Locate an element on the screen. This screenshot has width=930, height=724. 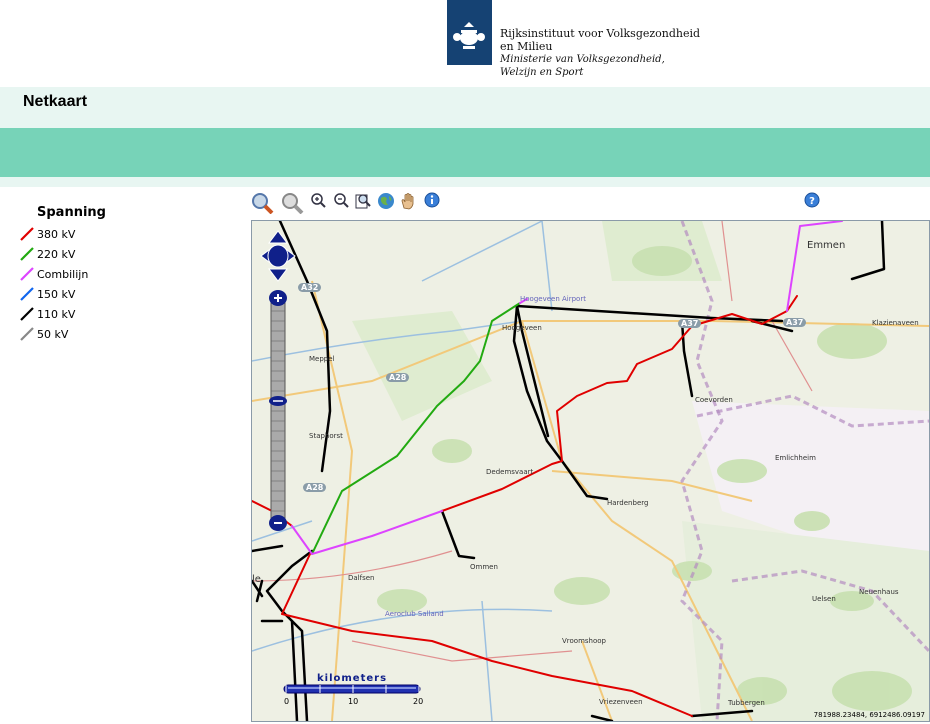
legend-label: 220 kV is located at coordinates (56, 254).